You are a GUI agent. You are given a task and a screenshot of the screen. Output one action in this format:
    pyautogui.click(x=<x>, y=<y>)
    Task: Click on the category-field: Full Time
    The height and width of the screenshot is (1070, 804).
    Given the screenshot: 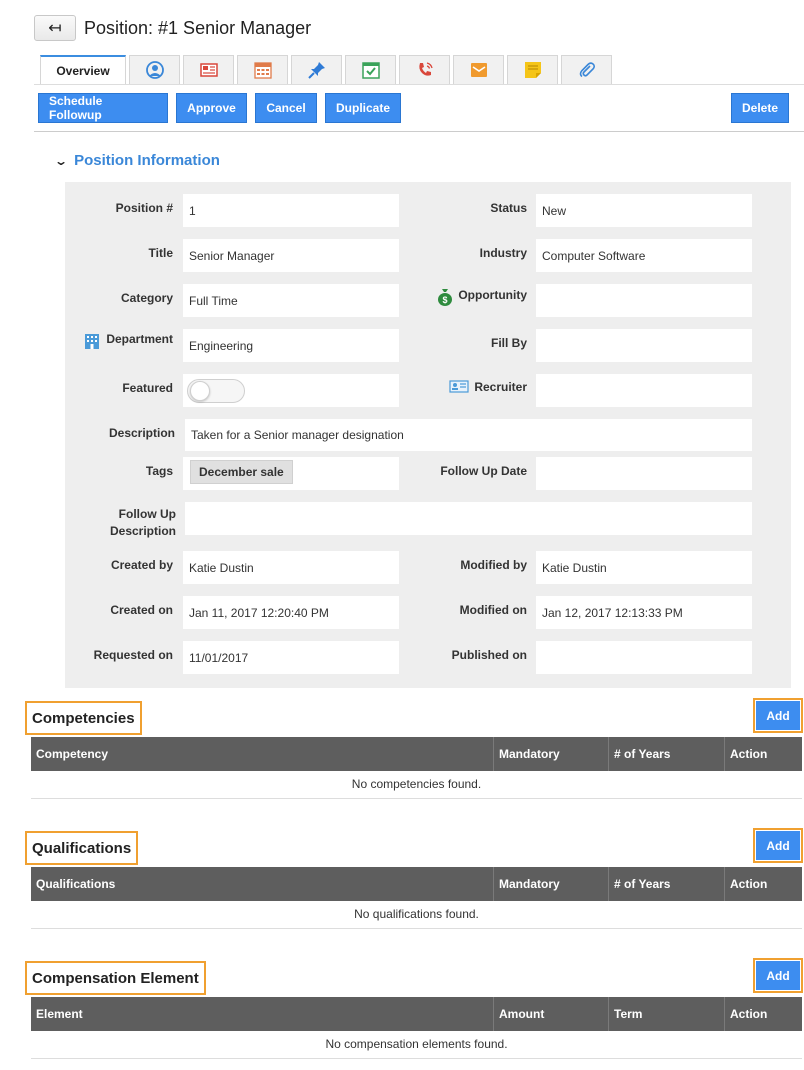 What is the action you would take?
    pyautogui.click(x=291, y=300)
    